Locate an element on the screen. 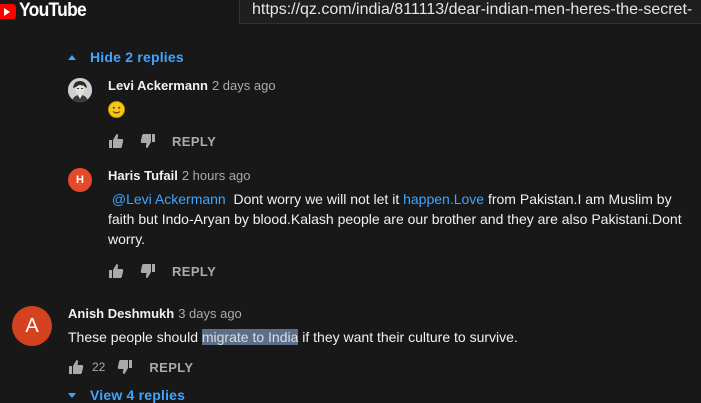 The image size is (701, 403). hide-replies-button: Hide 2 replies is located at coordinates (126, 57).